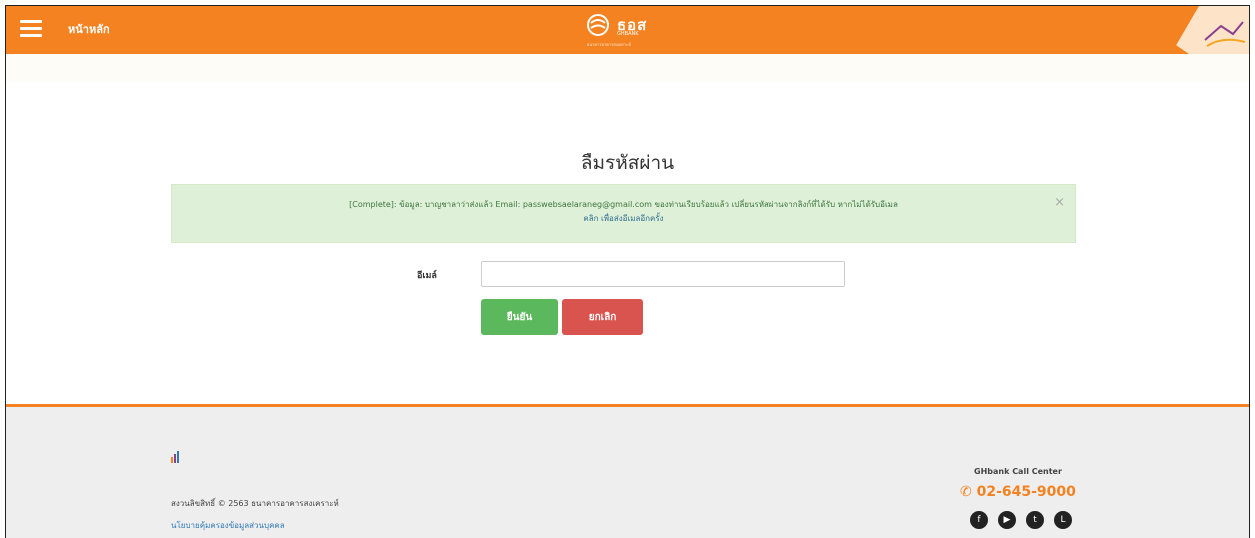  What do you see at coordinates (1059, 203) in the screenshot?
I see `close-icon: ×` at bounding box center [1059, 203].